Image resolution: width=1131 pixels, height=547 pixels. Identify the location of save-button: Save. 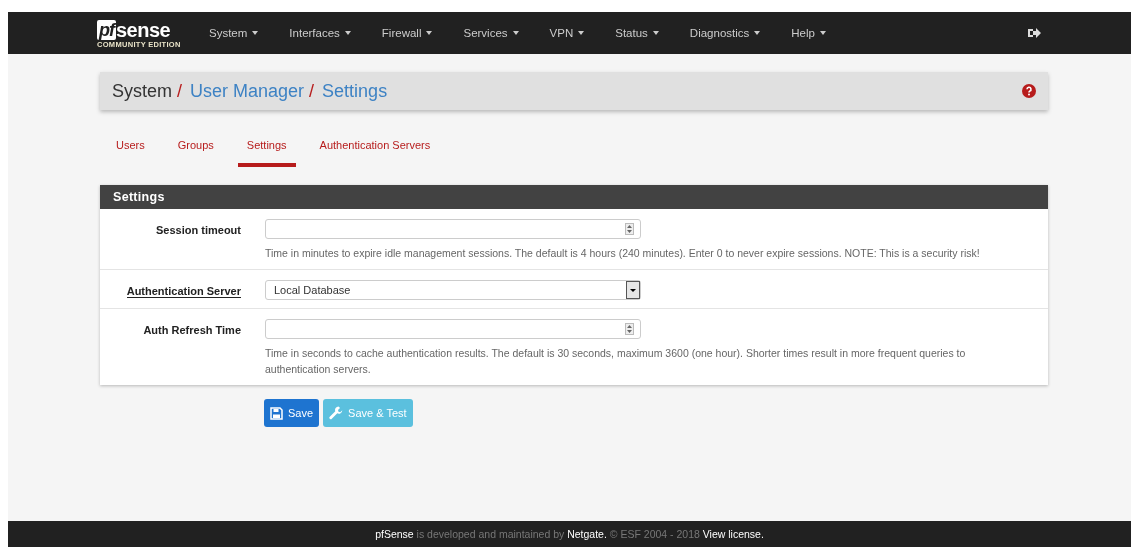
(292, 413).